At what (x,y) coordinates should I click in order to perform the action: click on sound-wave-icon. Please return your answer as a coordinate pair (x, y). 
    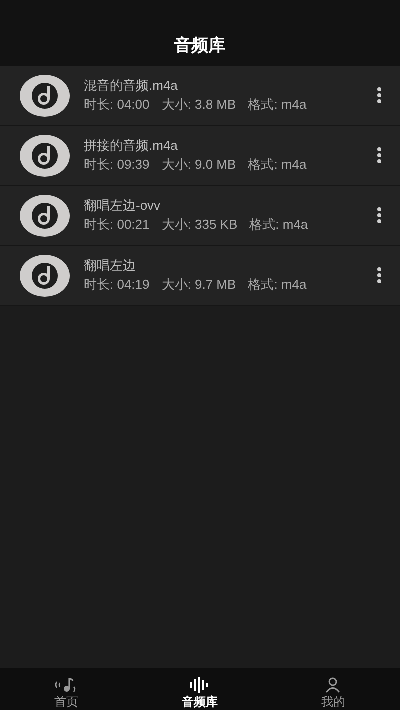
    Looking at the image, I should click on (199, 685).